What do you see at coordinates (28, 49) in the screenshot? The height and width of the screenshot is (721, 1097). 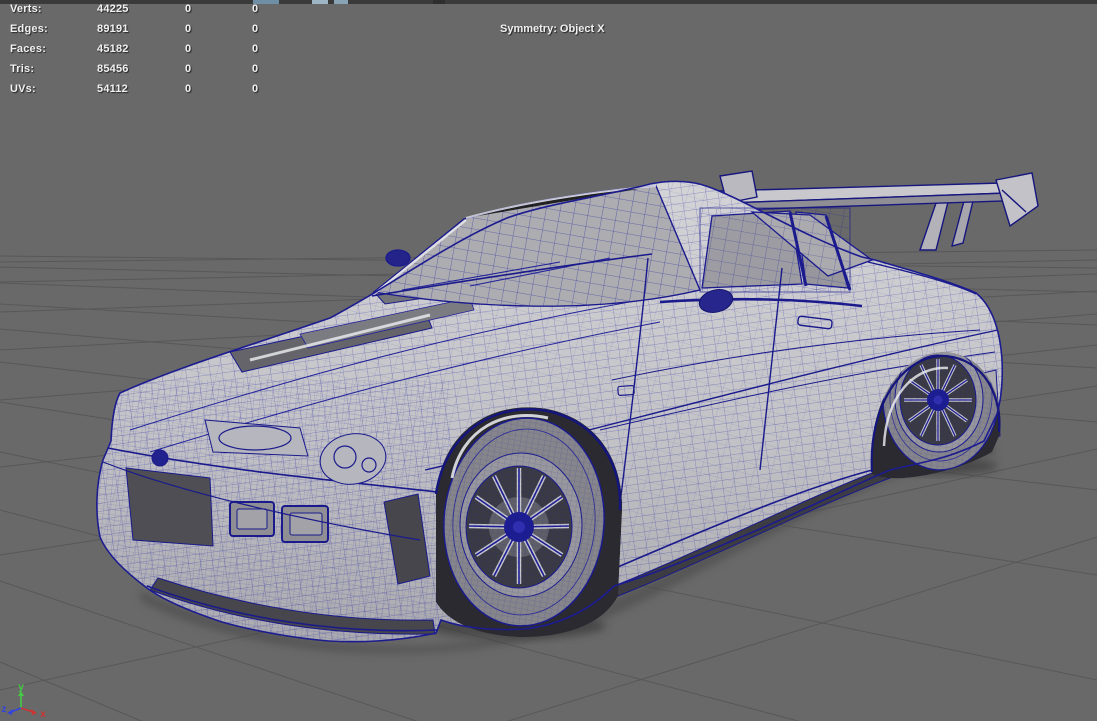 I see `hud-label: Faces:` at bounding box center [28, 49].